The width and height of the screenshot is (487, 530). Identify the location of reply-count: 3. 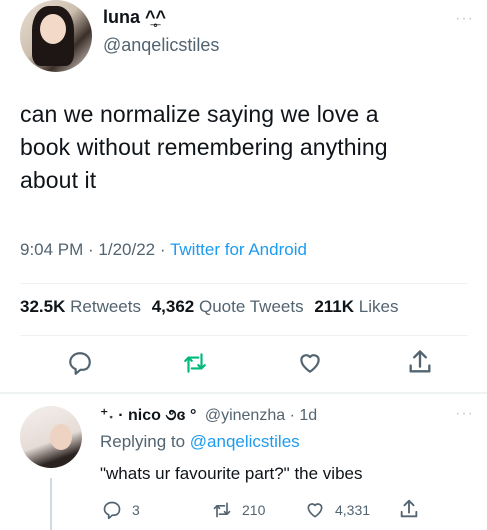
(136, 510).